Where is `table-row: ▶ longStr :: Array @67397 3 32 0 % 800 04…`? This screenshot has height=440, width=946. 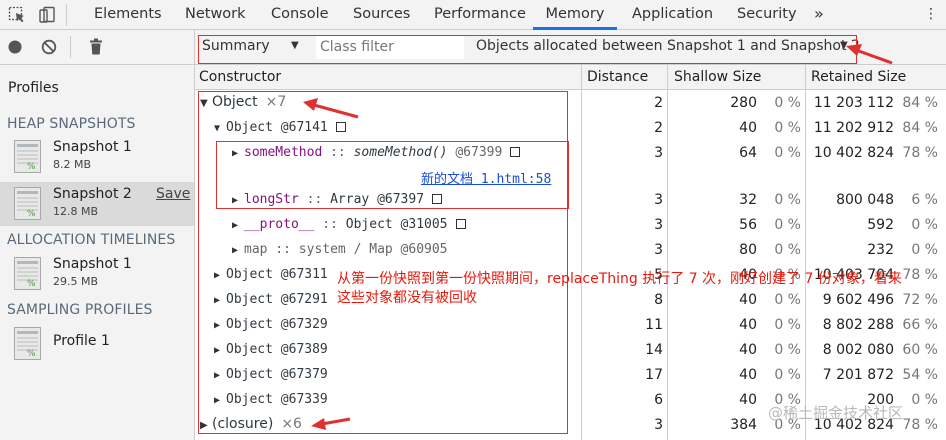
table-row: ▶ longStr :: Array @67397 3 32 0 % 800 04… is located at coordinates (570, 200).